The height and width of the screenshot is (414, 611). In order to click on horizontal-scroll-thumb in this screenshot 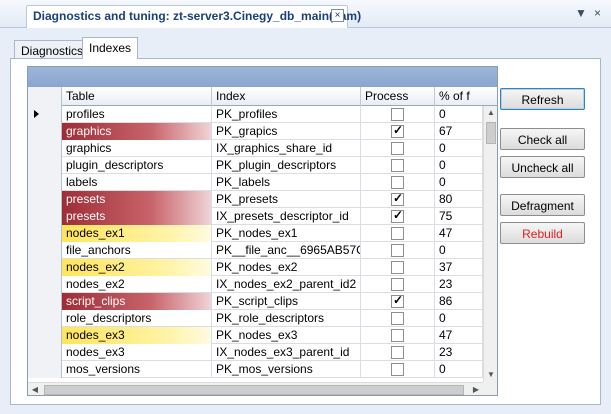, I will do `click(254, 390)`.